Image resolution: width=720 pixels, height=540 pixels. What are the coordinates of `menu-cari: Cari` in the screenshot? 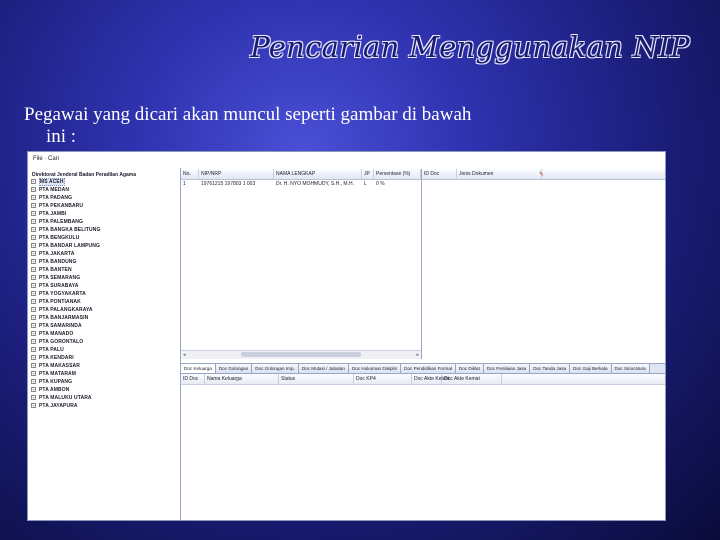 It's located at (53, 159).